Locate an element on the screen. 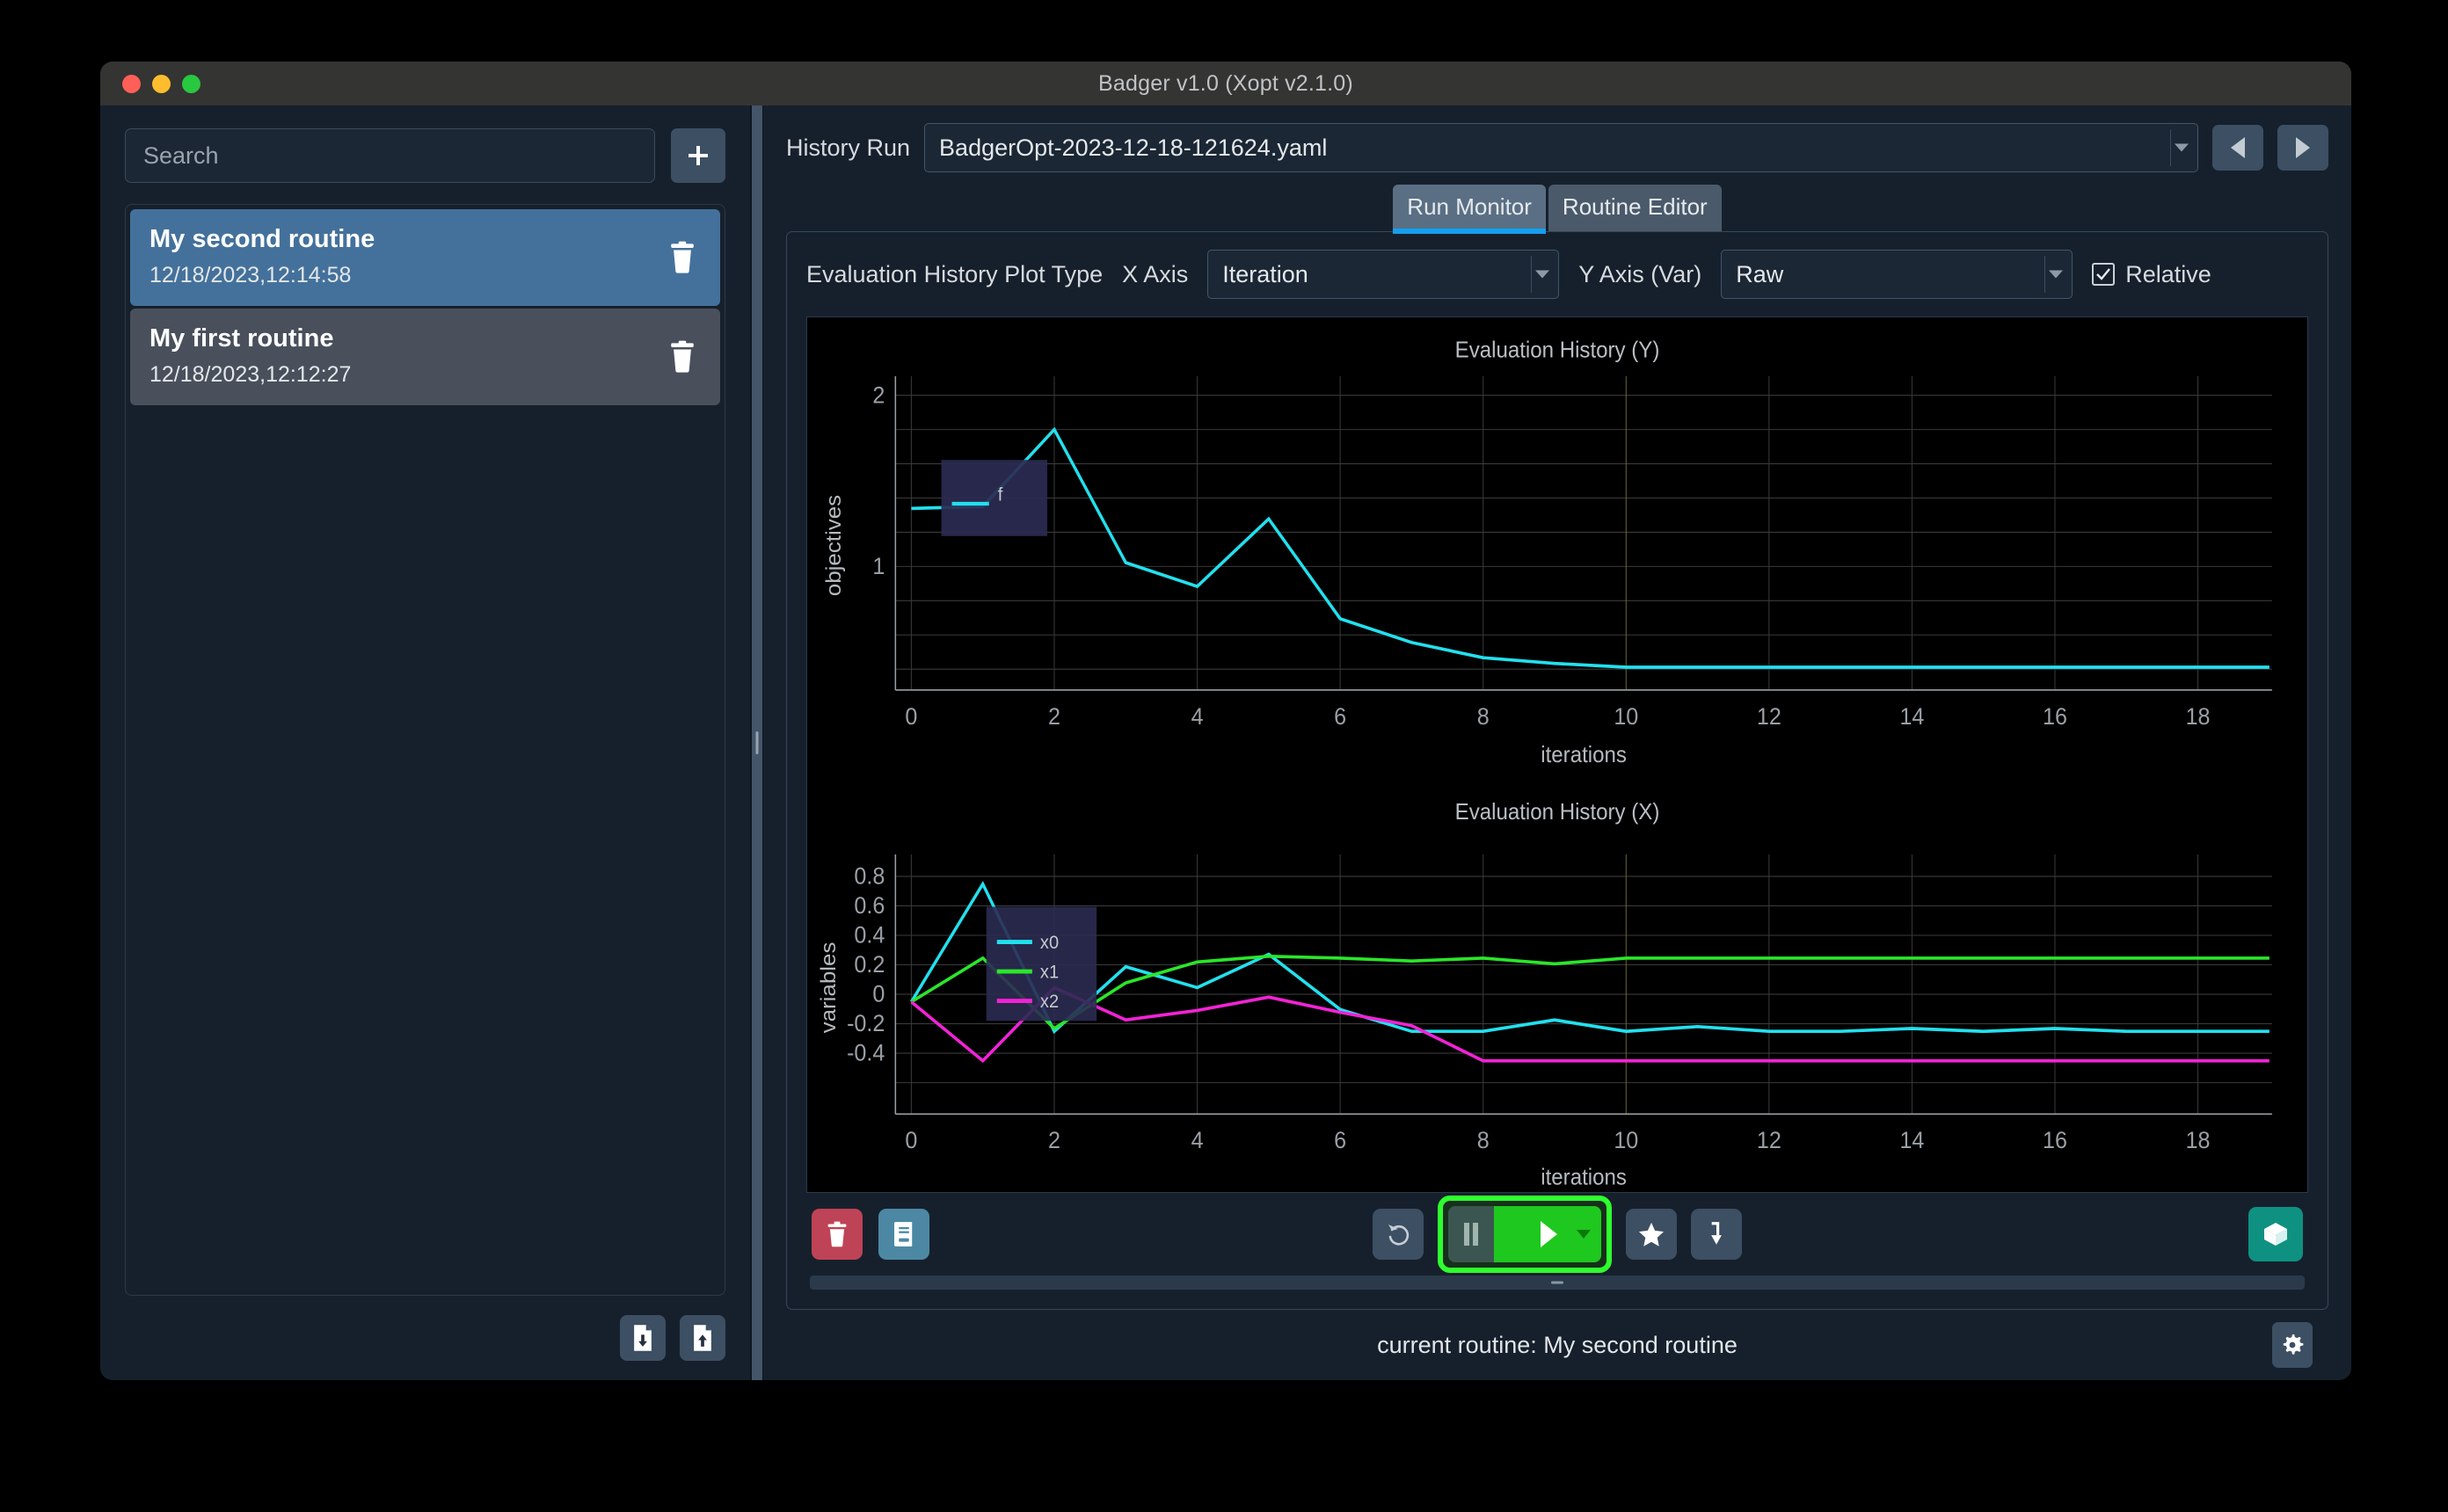  toolbar-center-group is located at coordinates (1557, 1234).